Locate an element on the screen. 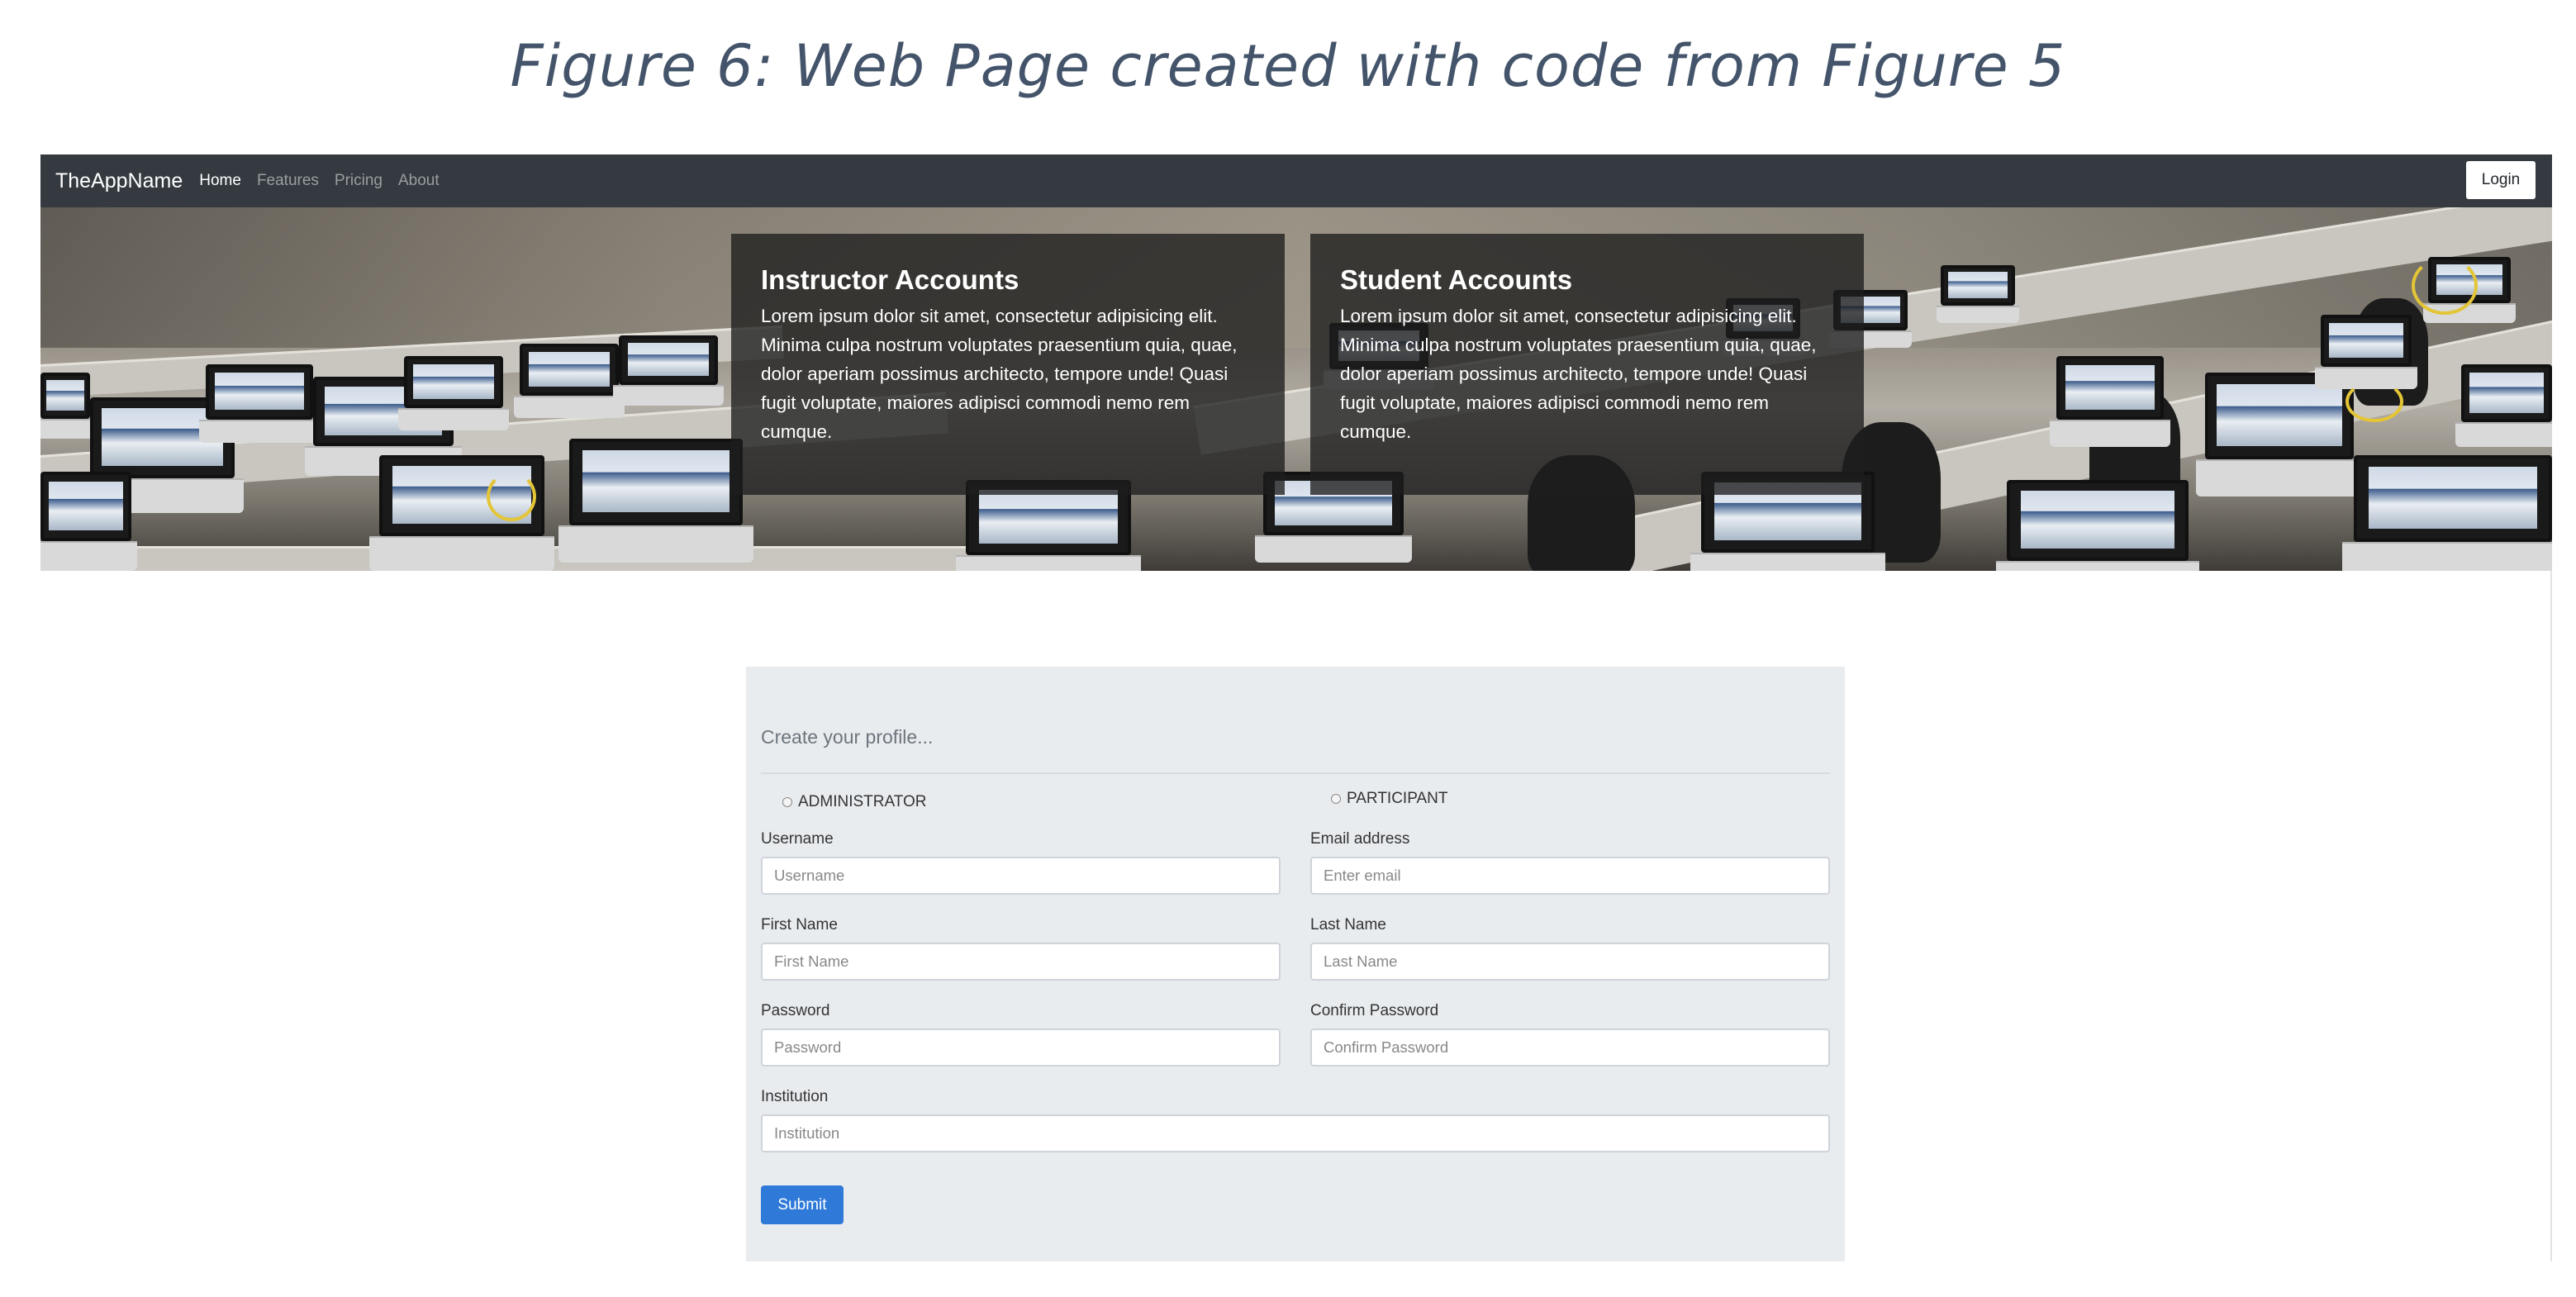  institution-label: Institution is located at coordinates (795, 1096).